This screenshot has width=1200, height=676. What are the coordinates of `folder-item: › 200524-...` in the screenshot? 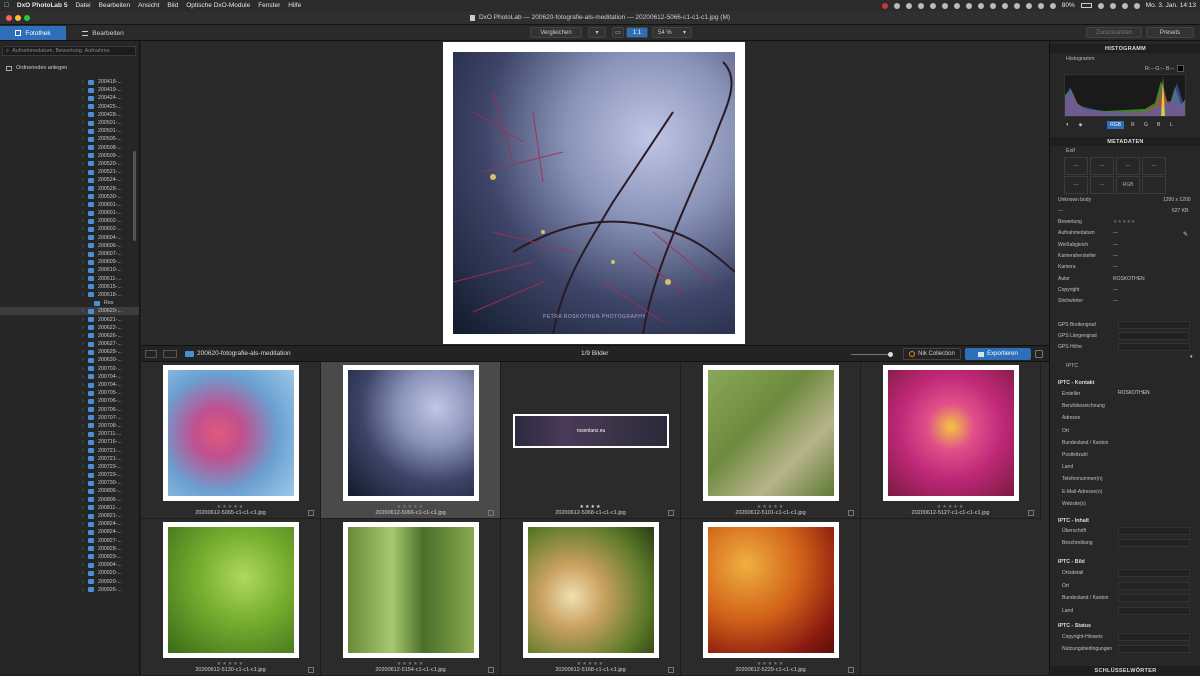 It's located at (69, 180).